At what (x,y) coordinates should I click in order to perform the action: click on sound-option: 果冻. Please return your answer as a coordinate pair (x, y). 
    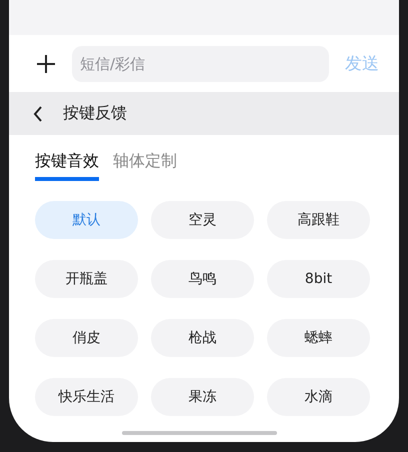
    Looking at the image, I should click on (202, 397).